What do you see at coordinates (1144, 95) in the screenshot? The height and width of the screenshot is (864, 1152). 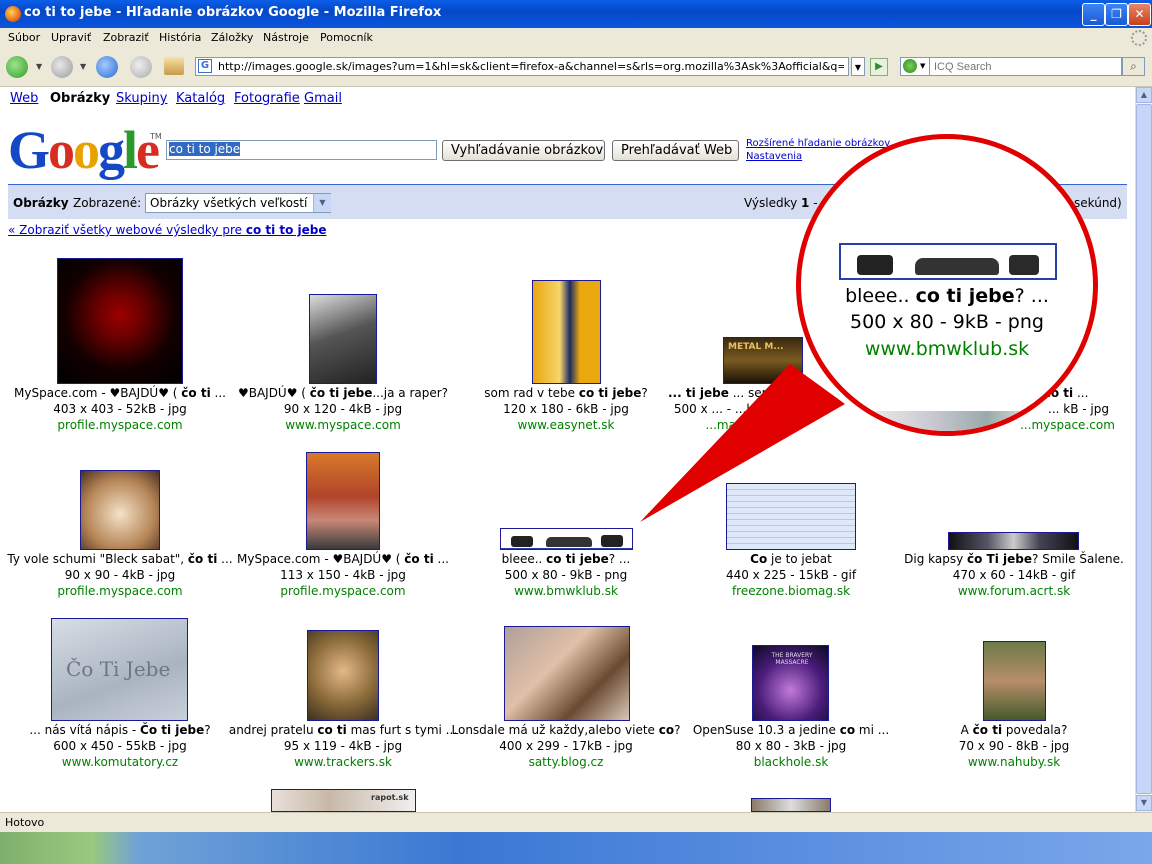 I see `scroll-up-icon: ▲` at bounding box center [1144, 95].